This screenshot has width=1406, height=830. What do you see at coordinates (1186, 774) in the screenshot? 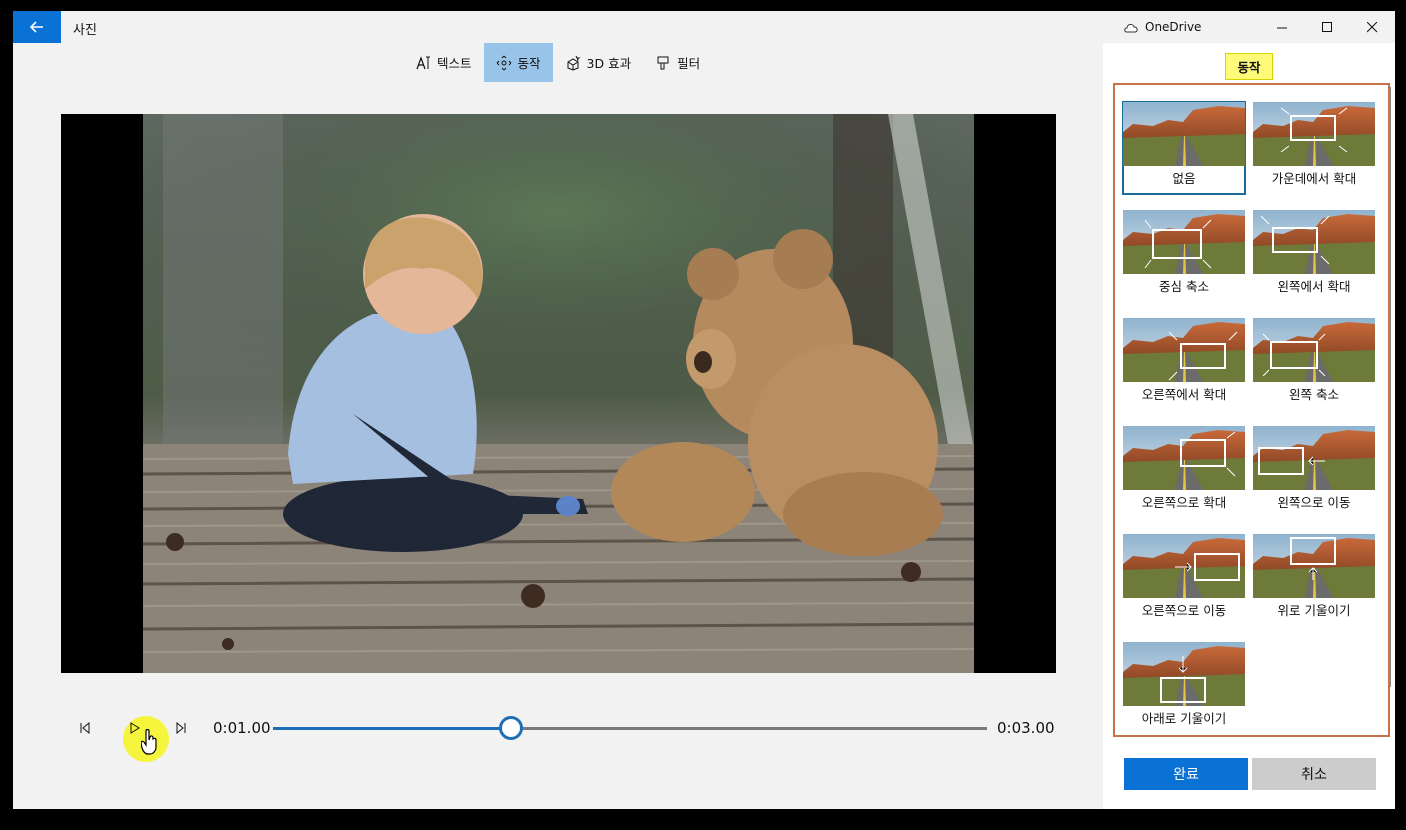
I see `done-button: 완료` at bounding box center [1186, 774].